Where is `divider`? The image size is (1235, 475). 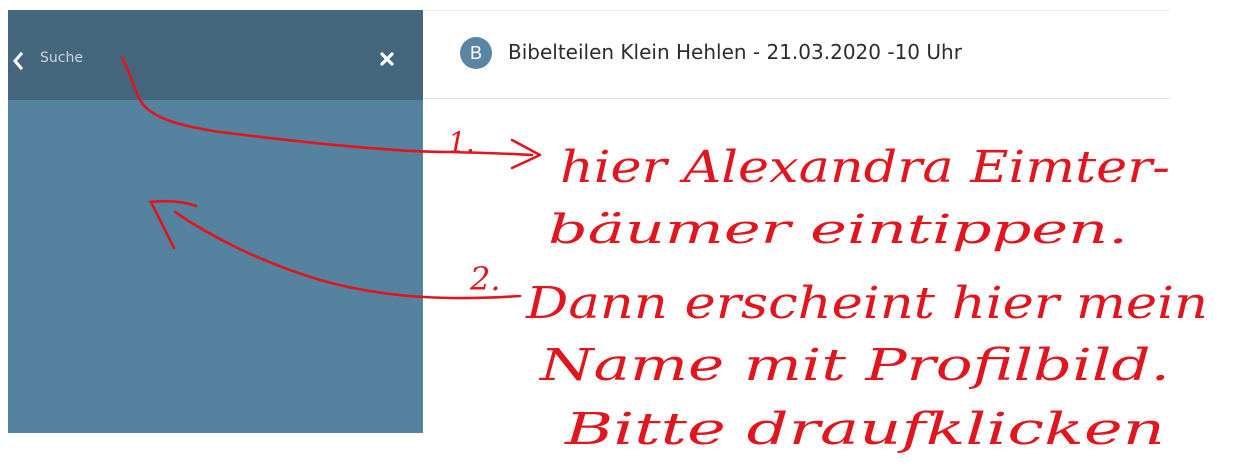
divider is located at coordinates (796, 98).